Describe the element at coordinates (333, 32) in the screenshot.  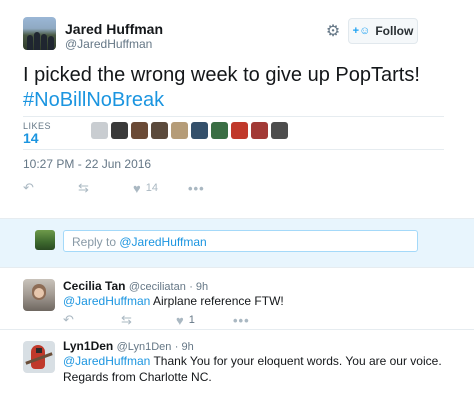
I see `gear-icon: ⚙` at that location.